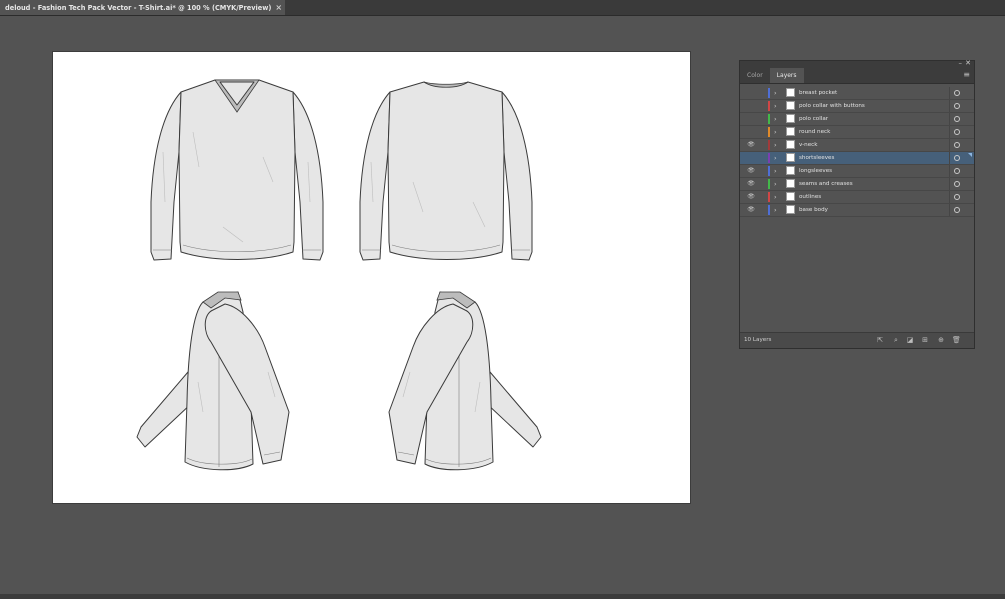 The width and height of the screenshot is (1005, 599). I want to click on layer-row: 👁 › base body, so click(857, 210).